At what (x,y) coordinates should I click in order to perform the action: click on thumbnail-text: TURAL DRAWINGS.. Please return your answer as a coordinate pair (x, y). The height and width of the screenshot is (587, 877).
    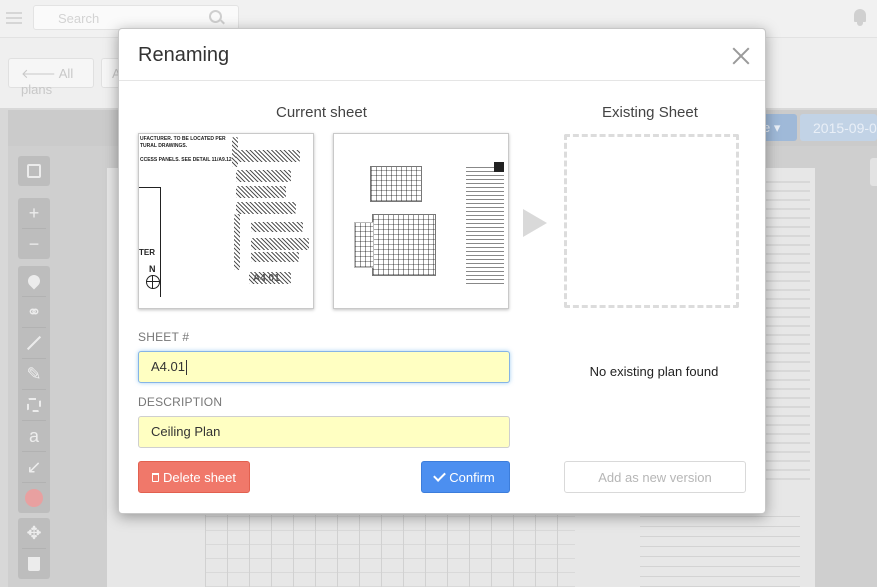
    Looking at the image, I should click on (164, 146).